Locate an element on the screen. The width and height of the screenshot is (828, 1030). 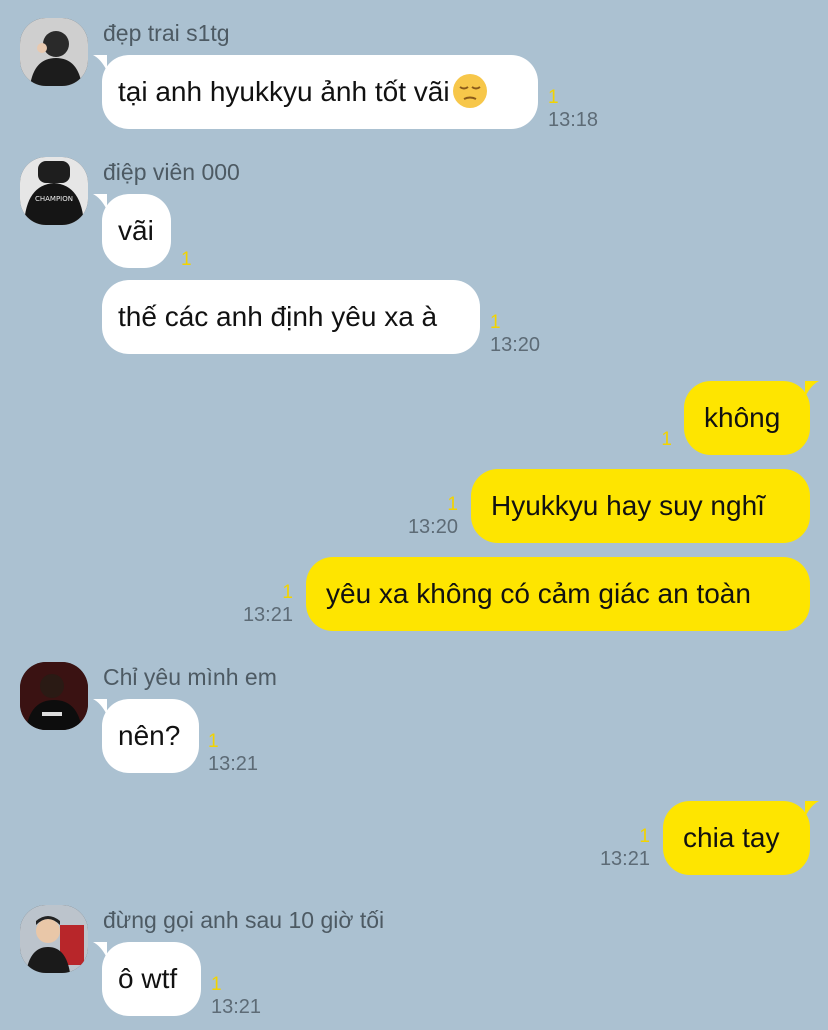
svg-text: CHAMPION is located at coordinates (54, 199).